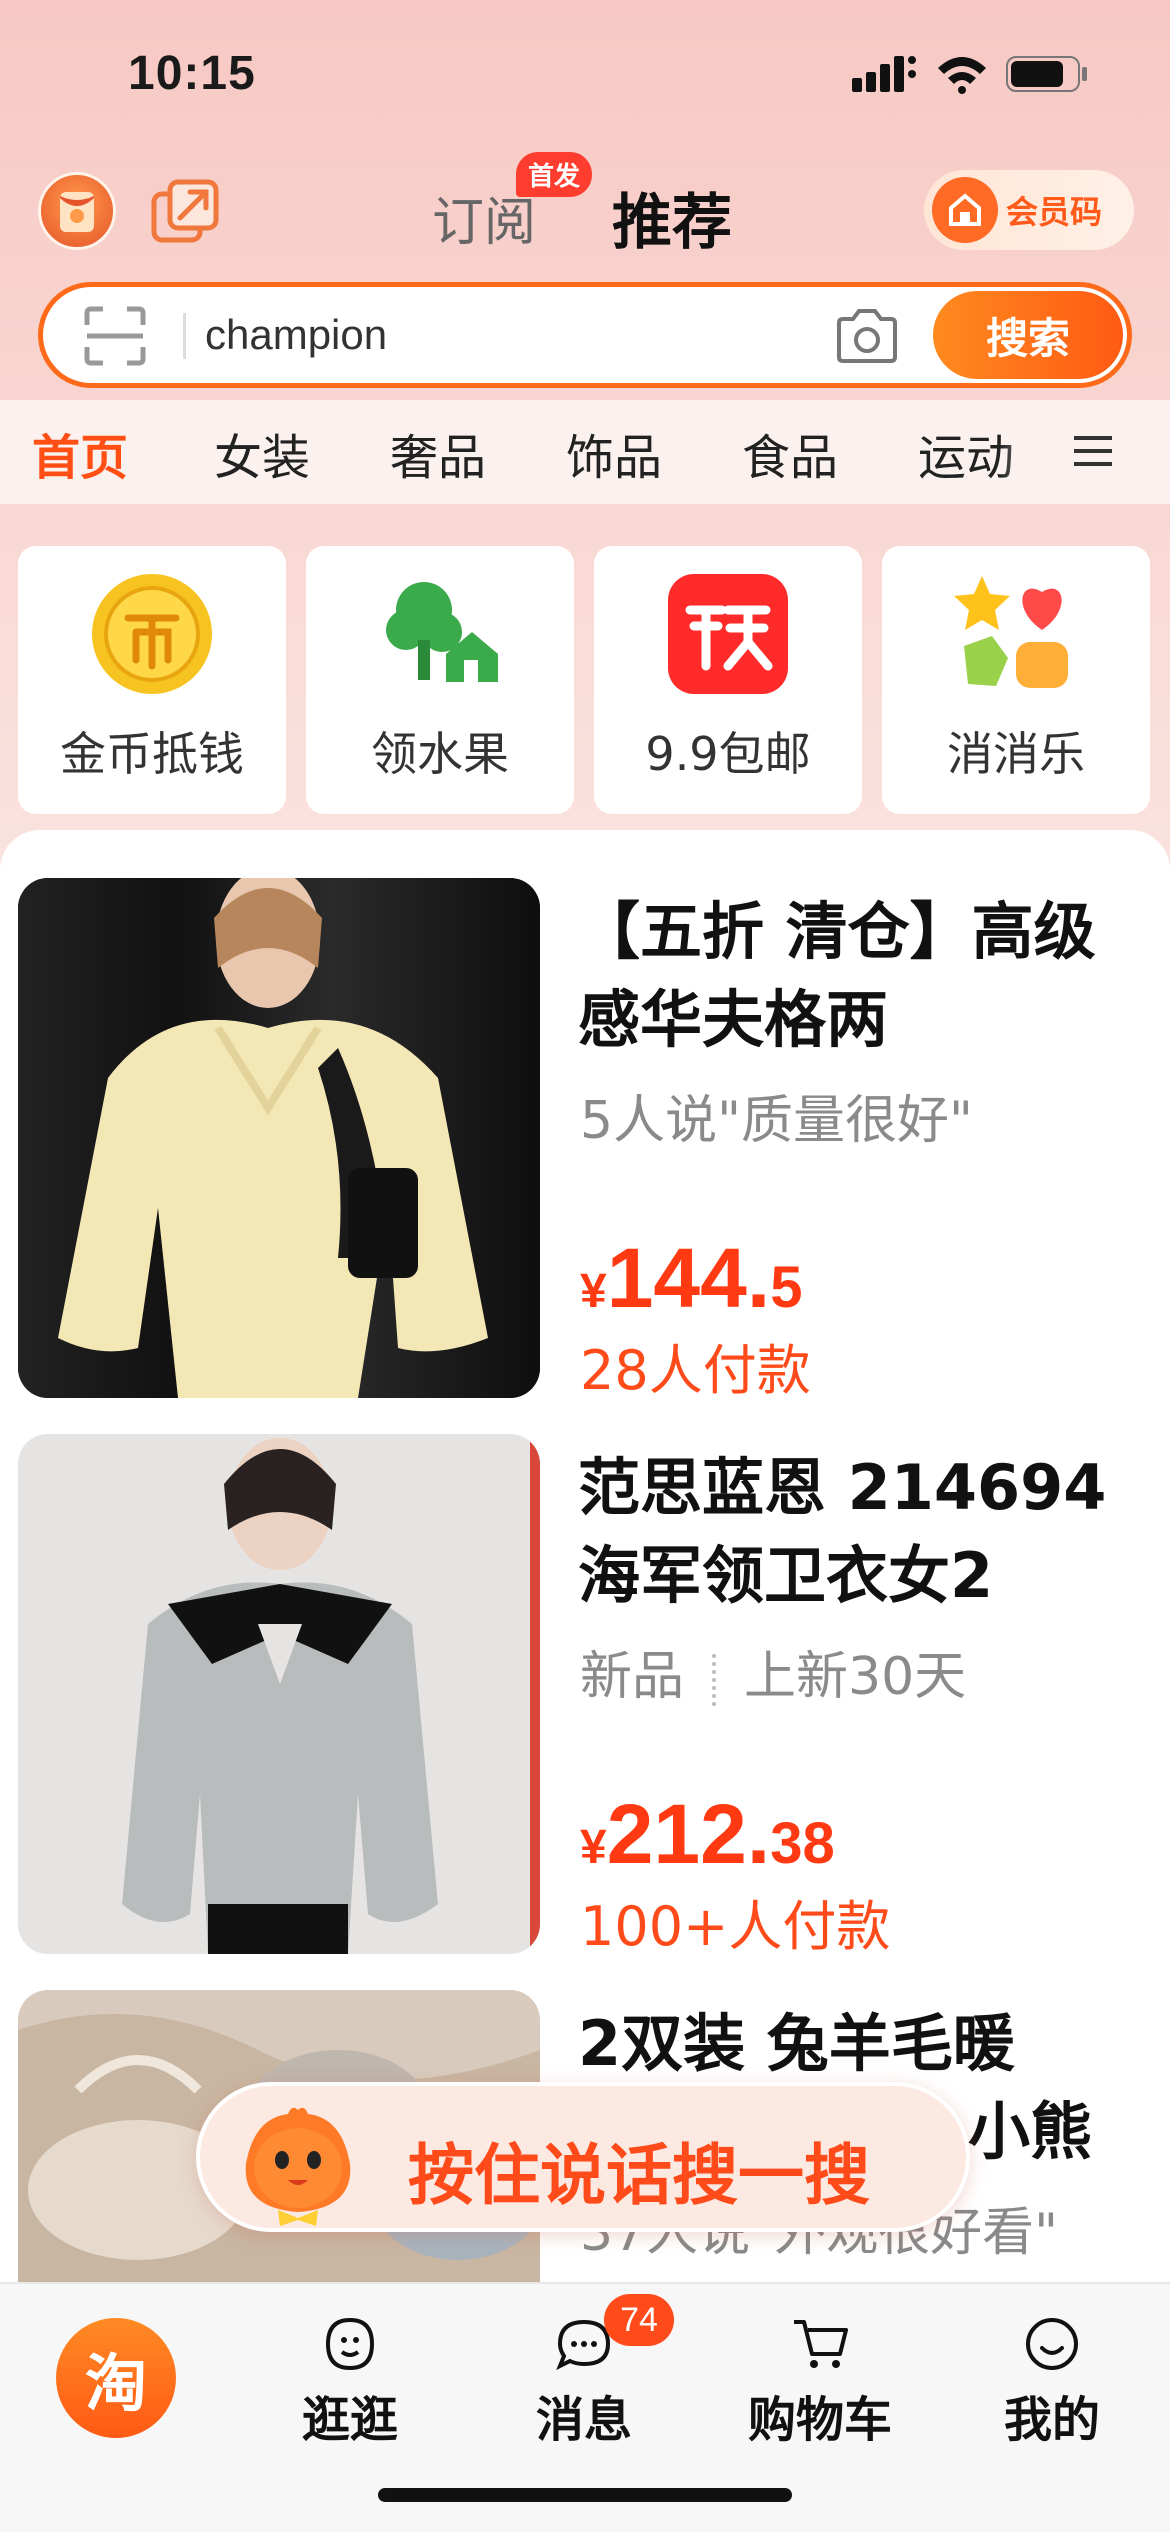  I want to click on search-bar: 搜索, so click(585, 335).